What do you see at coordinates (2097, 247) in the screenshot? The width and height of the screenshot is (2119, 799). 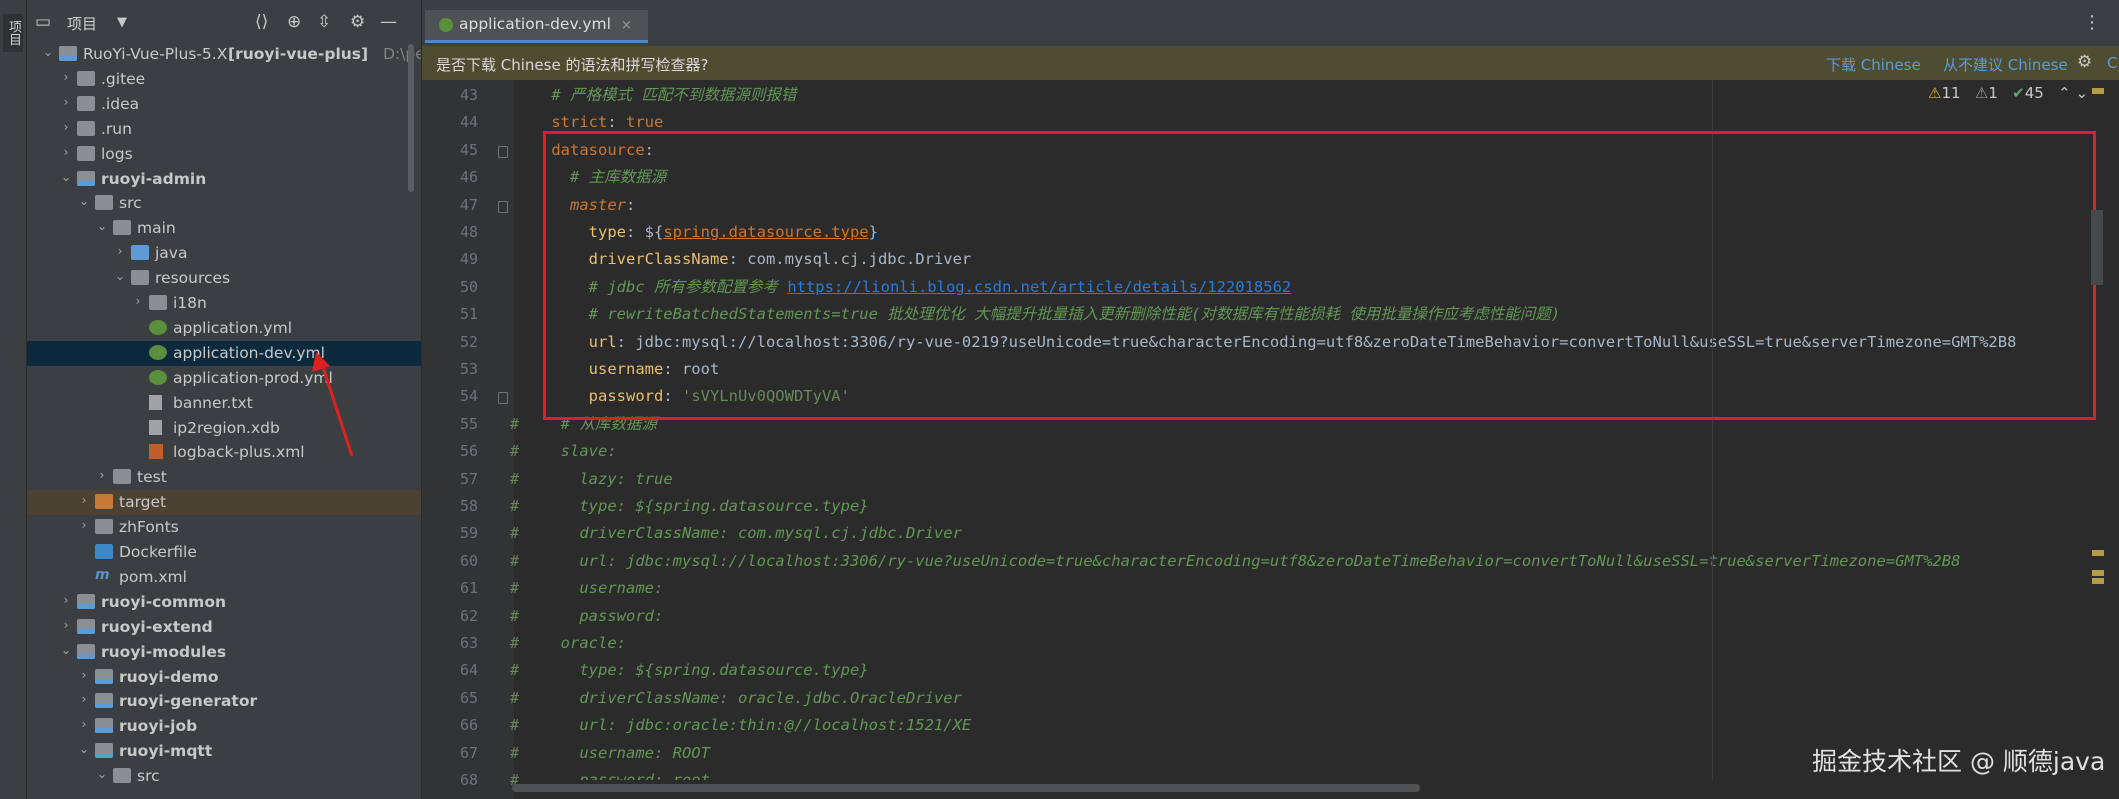 I see `vertical-scrollbar` at bounding box center [2097, 247].